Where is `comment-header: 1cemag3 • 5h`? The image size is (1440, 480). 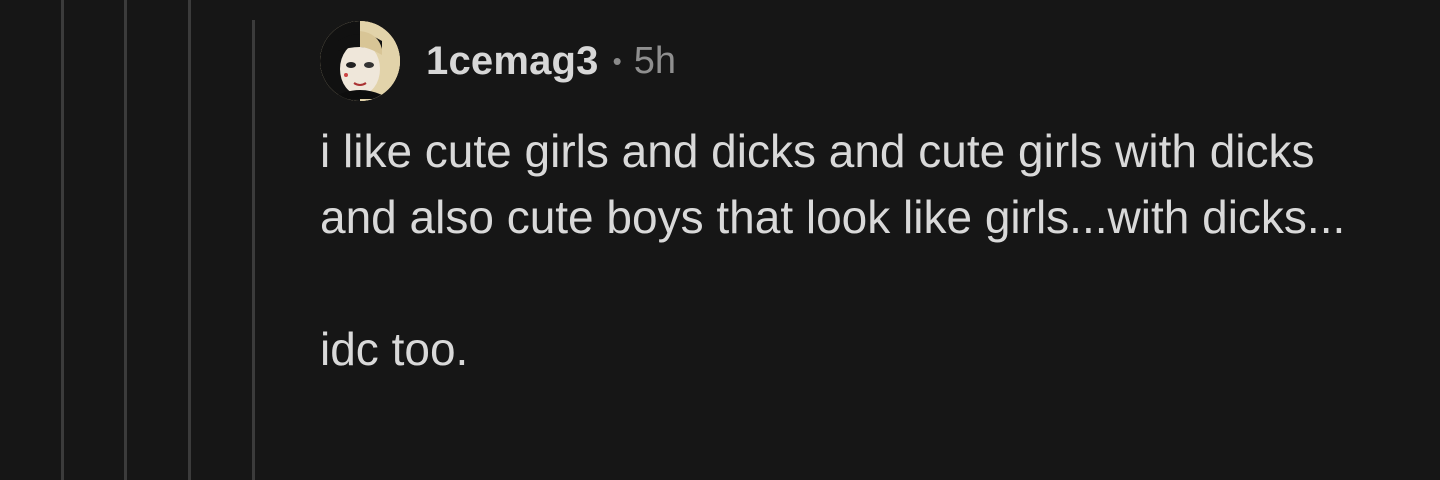
comment-header: 1cemag3 • 5h is located at coordinates (870, 61).